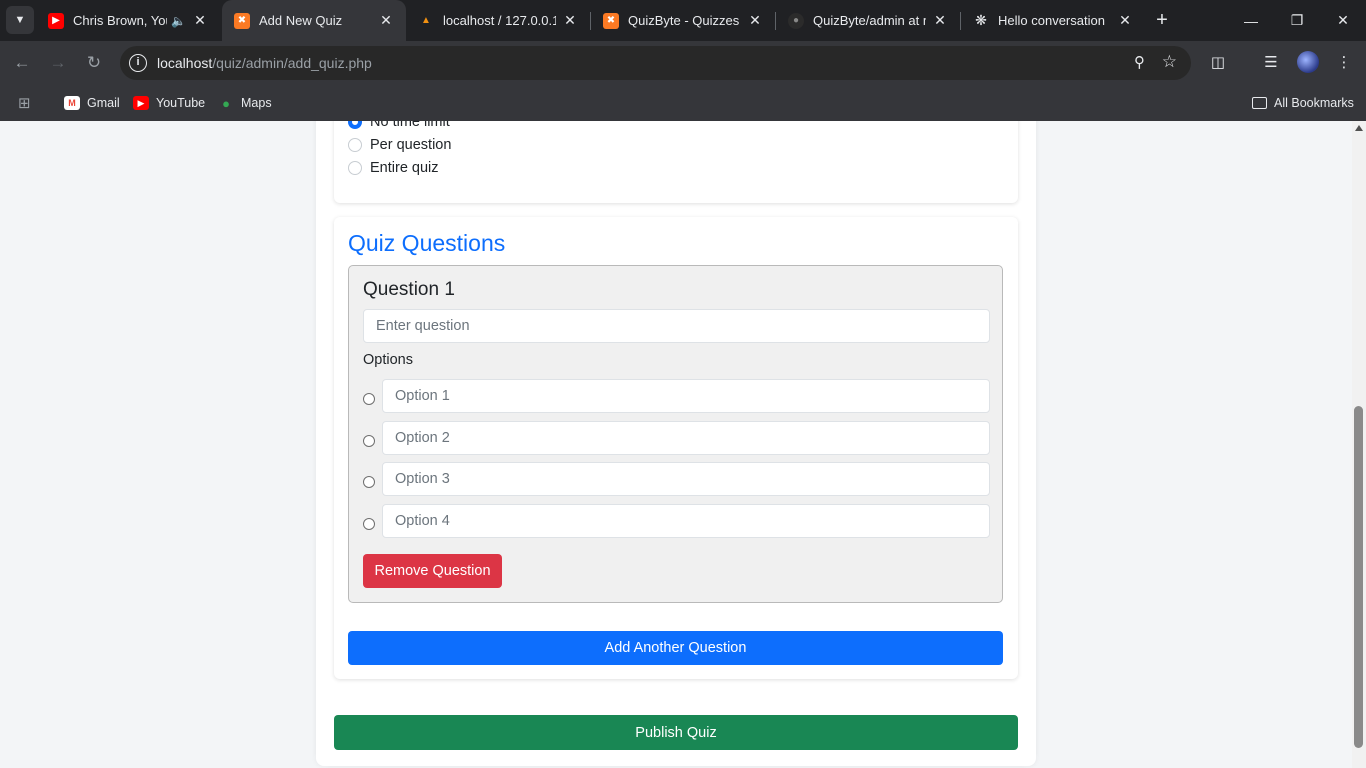 Image resolution: width=1366 pixels, height=768 pixels. What do you see at coordinates (686, 438) in the screenshot?
I see `option-2-input: Option 2` at bounding box center [686, 438].